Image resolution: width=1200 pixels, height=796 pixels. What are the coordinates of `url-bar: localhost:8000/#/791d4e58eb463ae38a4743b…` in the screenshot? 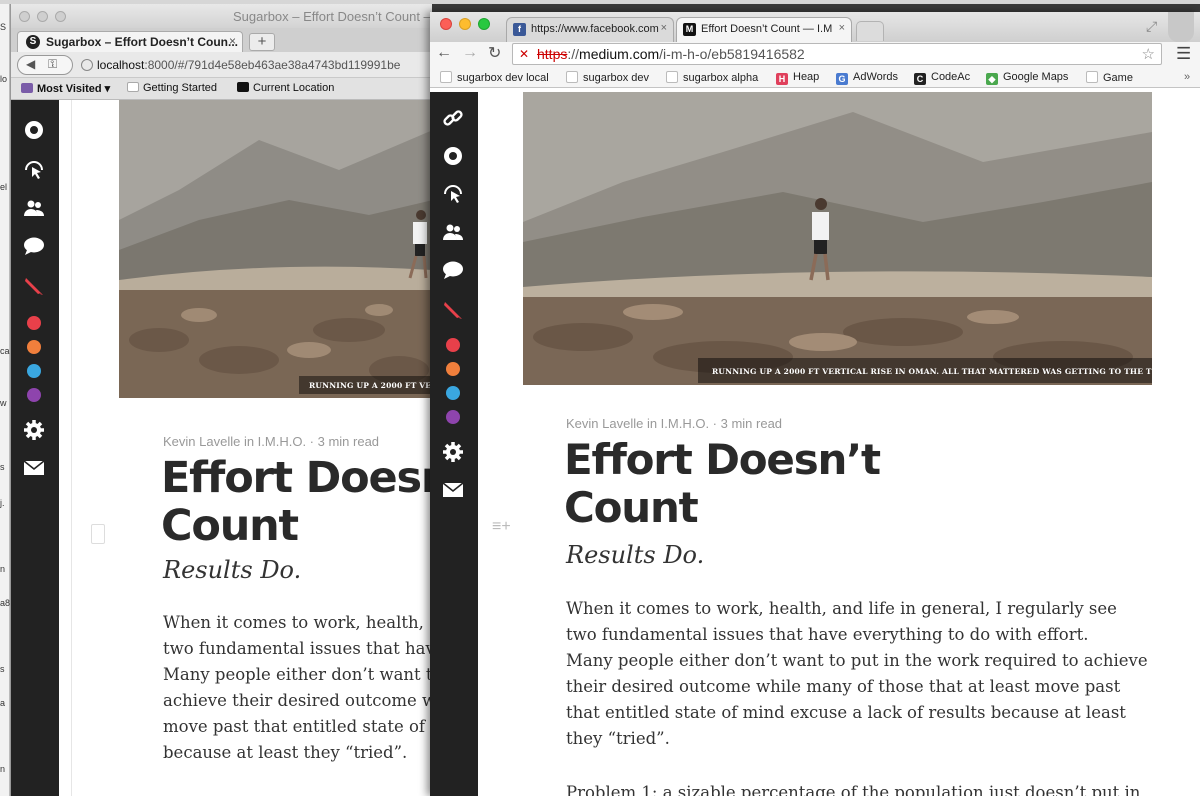 It's located at (240, 65).